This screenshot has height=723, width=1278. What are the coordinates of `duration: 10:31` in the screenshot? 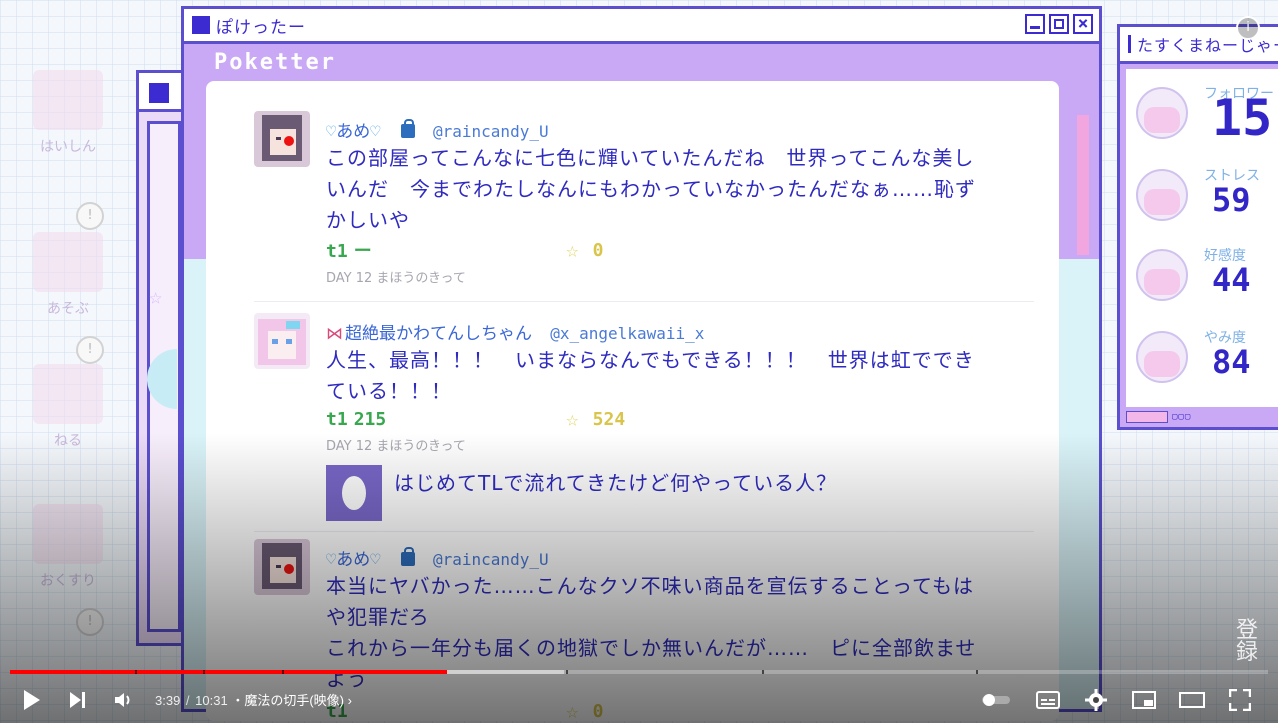 It's located at (211, 700).